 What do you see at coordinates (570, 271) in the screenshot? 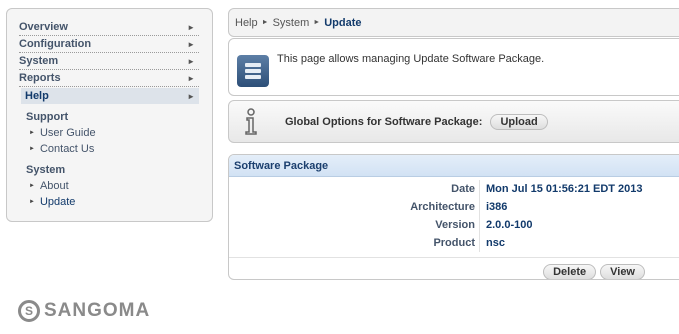
I see `delete-button: Delete` at bounding box center [570, 271].